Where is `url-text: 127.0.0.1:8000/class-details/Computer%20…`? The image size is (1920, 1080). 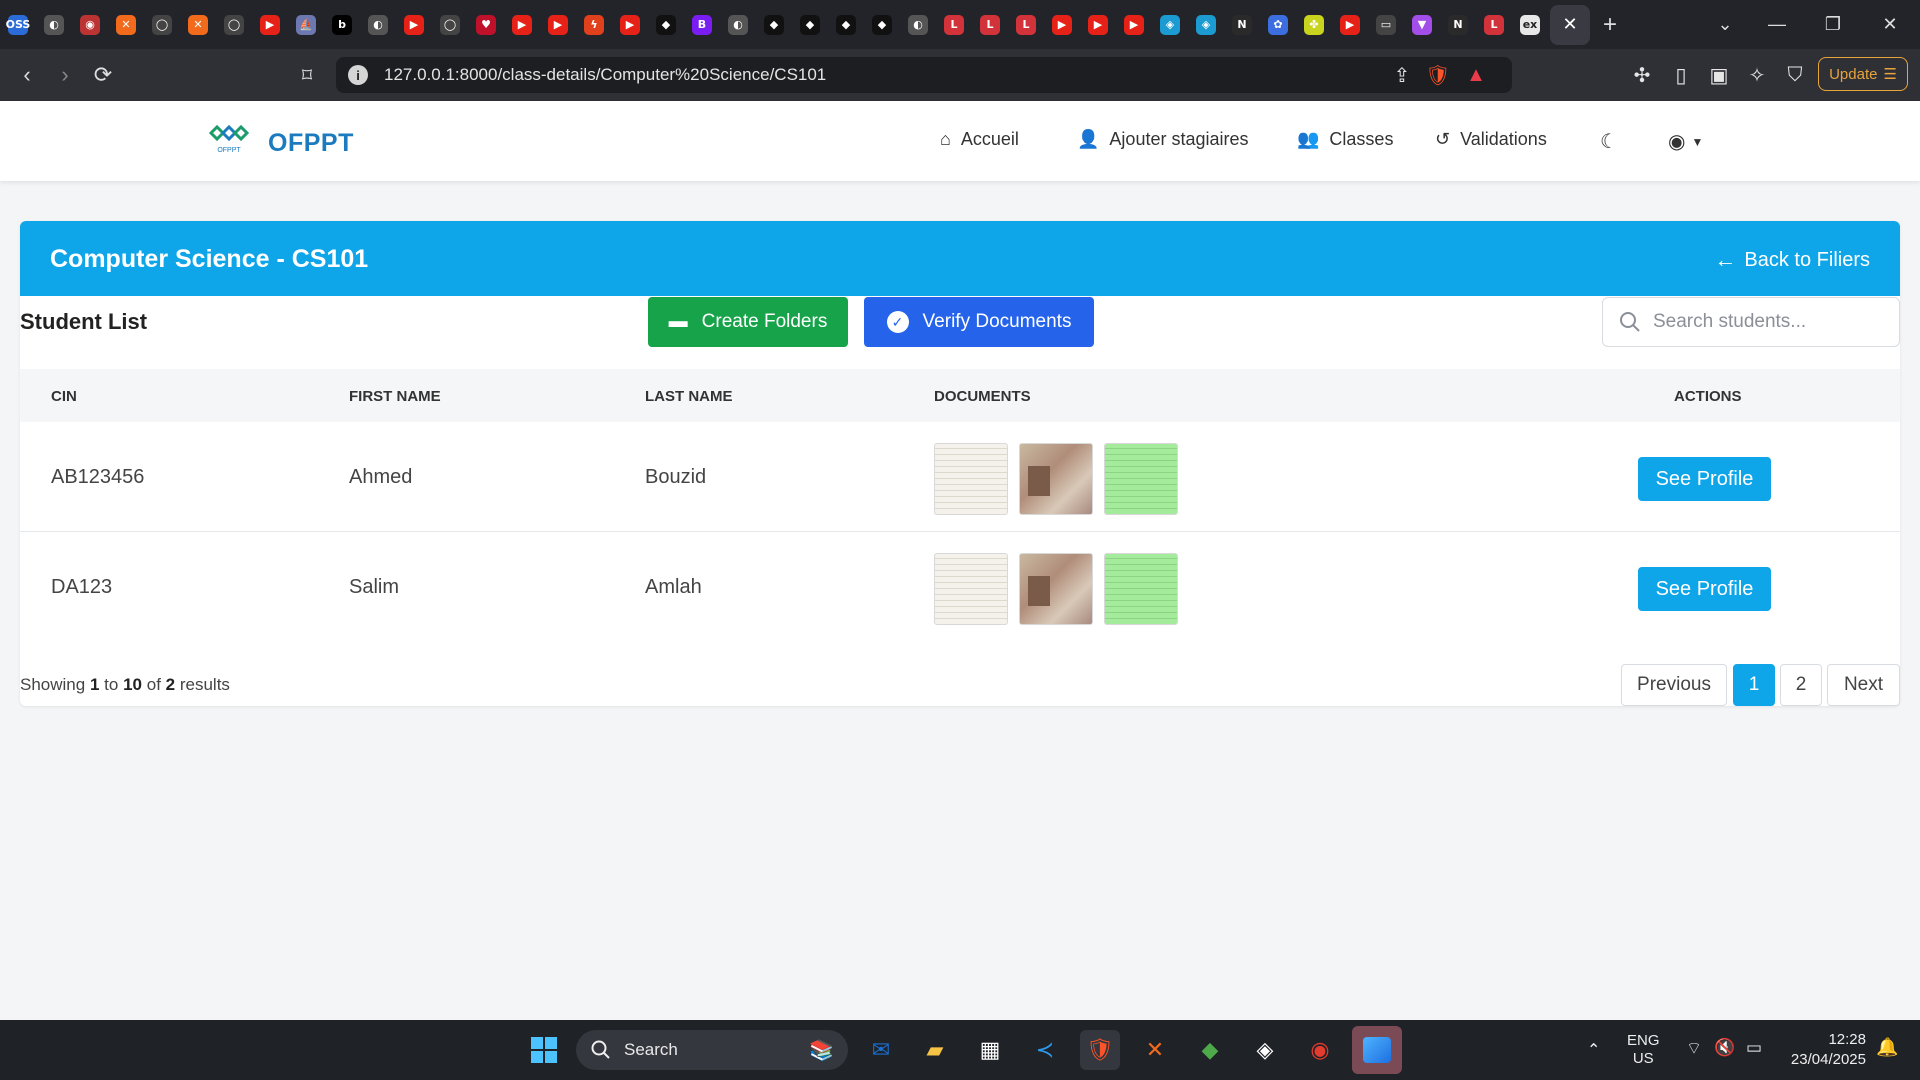
url-text: 127.0.0.1:8000/class-details/Computer%20… is located at coordinates (605, 75).